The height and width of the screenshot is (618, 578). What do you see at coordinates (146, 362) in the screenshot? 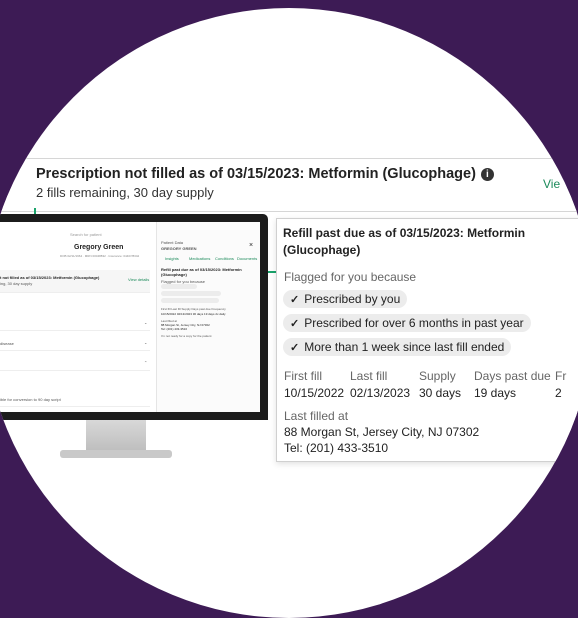
I see `chevron-up-icon: ⌃` at bounding box center [146, 362].